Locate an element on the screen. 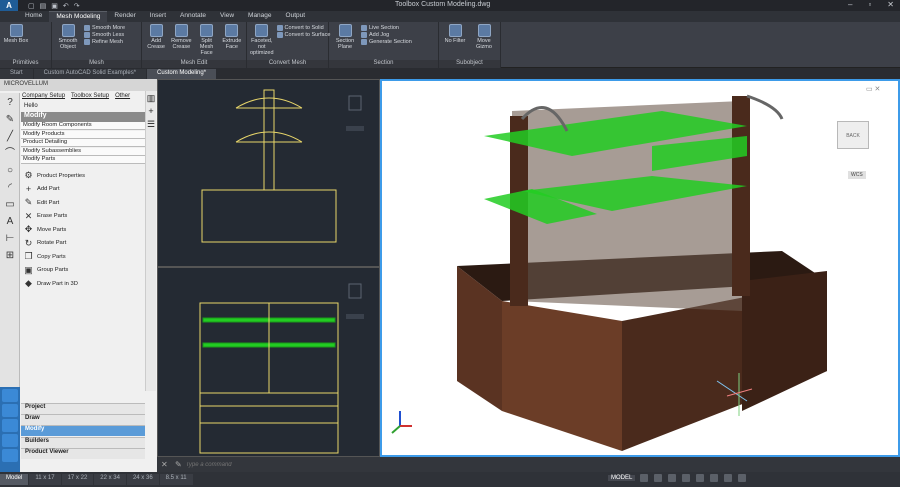 This screenshot has width=900, height=487. palette-item: ✕ Erase Parts is located at coordinates (46, 216).